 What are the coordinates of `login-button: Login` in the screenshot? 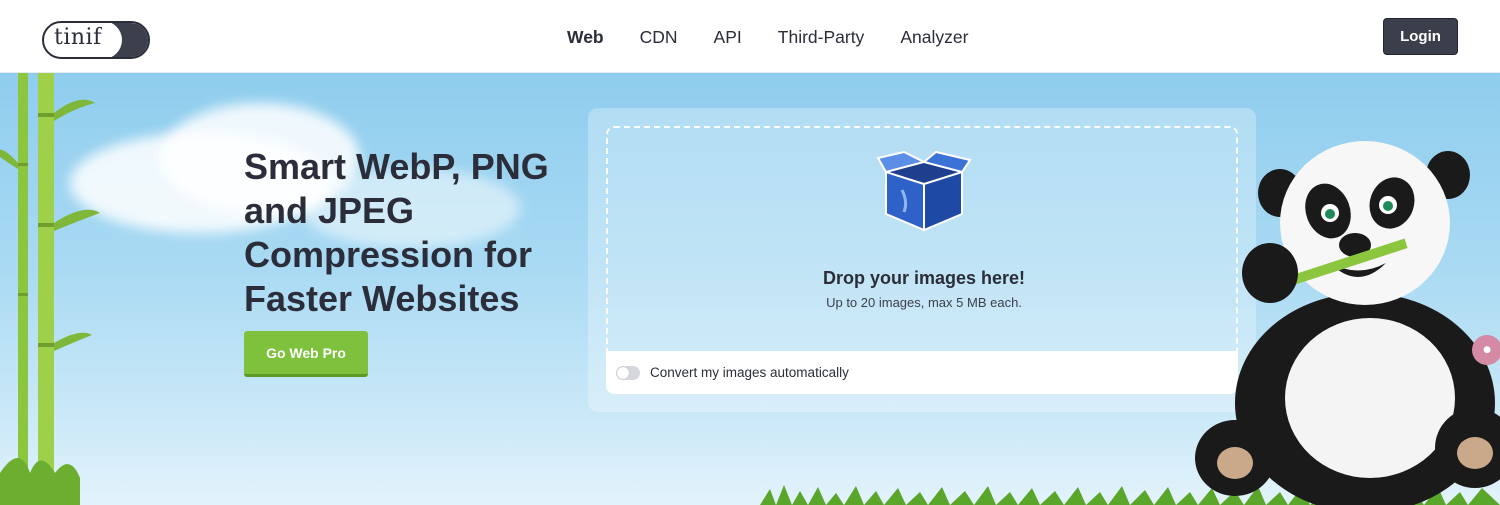 It's located at (1420, 36).